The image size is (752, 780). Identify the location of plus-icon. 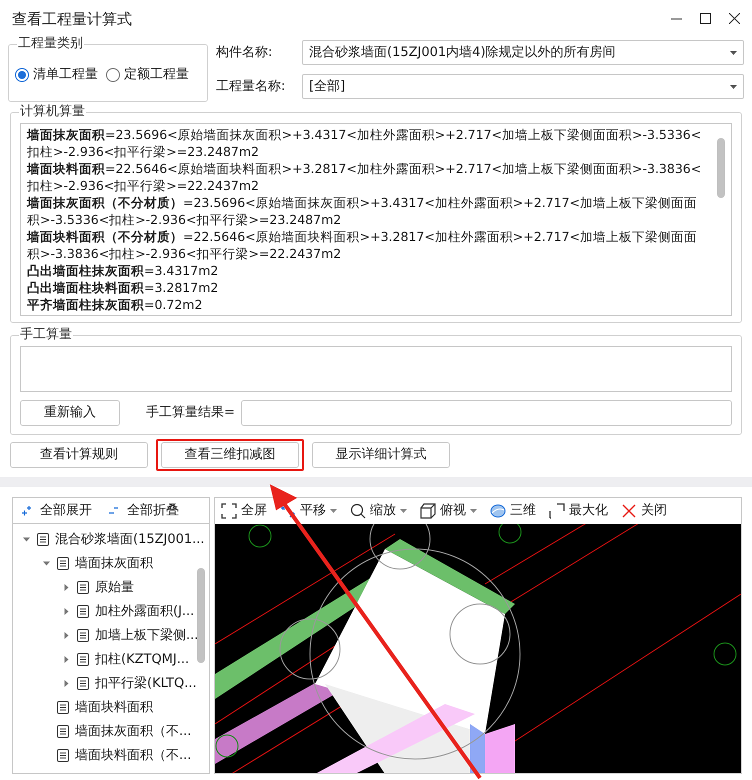
(26, 510).